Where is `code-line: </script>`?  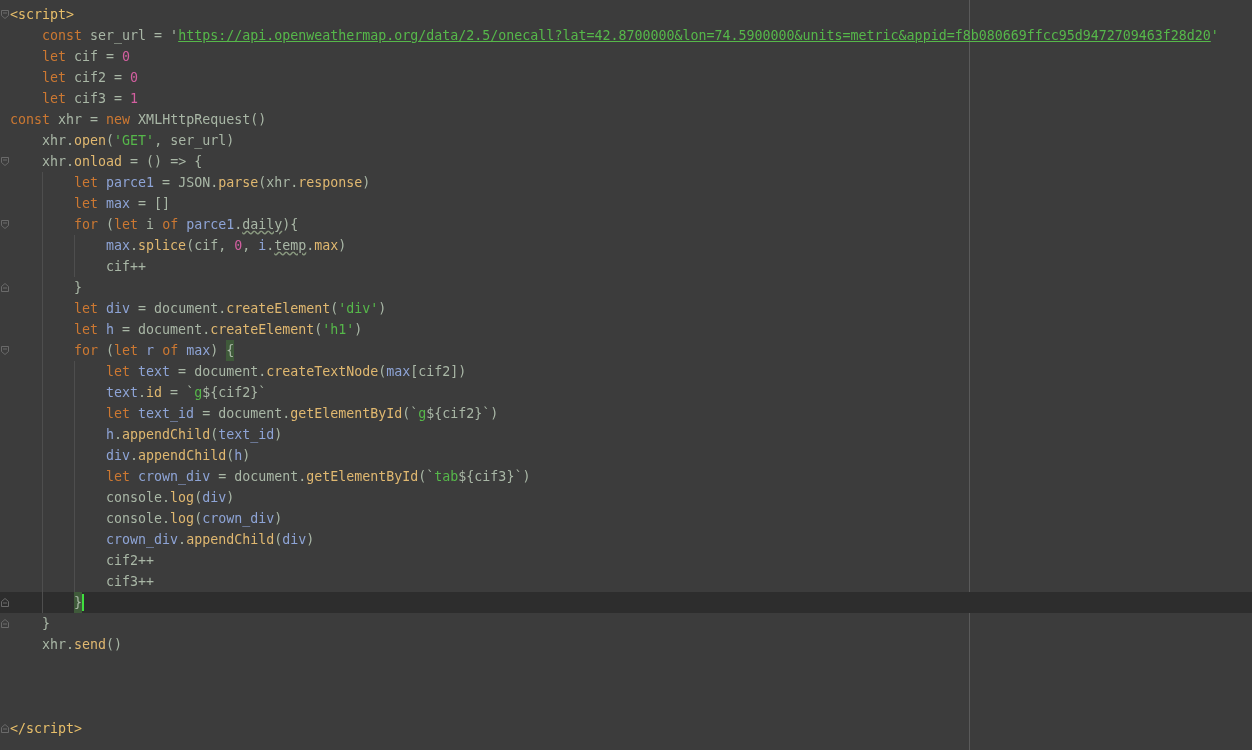
code-line: </script> is located at coordinates (46, 729).